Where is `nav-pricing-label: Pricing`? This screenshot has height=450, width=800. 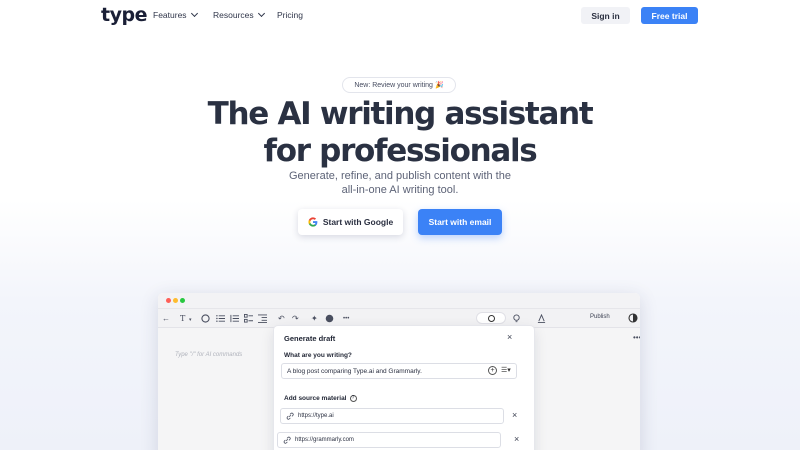
nav-pricing-label: Pricing is located at coordinates (290, 15).